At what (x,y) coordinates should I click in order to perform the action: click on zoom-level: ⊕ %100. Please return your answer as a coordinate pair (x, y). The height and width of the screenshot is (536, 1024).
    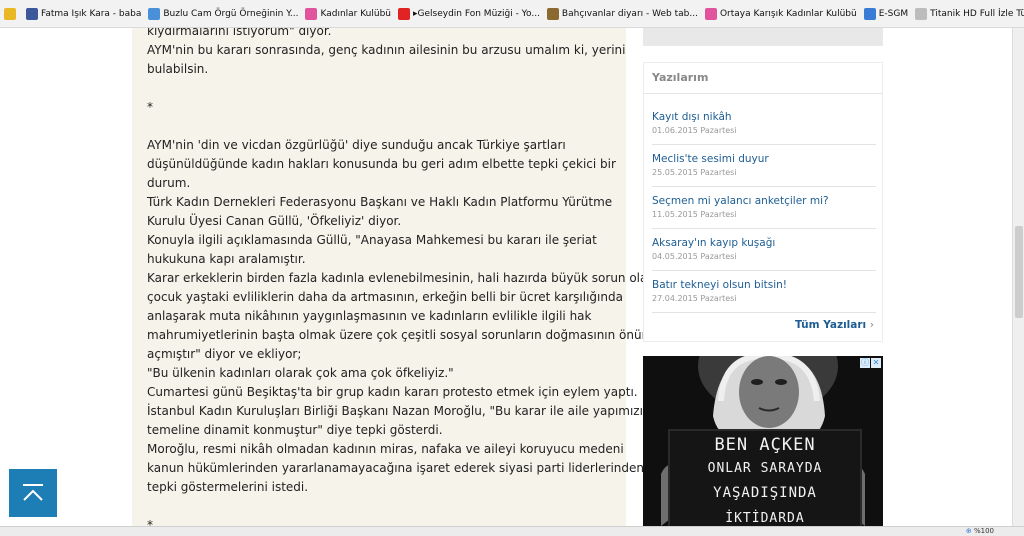
    Looking at the image, I should click on (980, 531).